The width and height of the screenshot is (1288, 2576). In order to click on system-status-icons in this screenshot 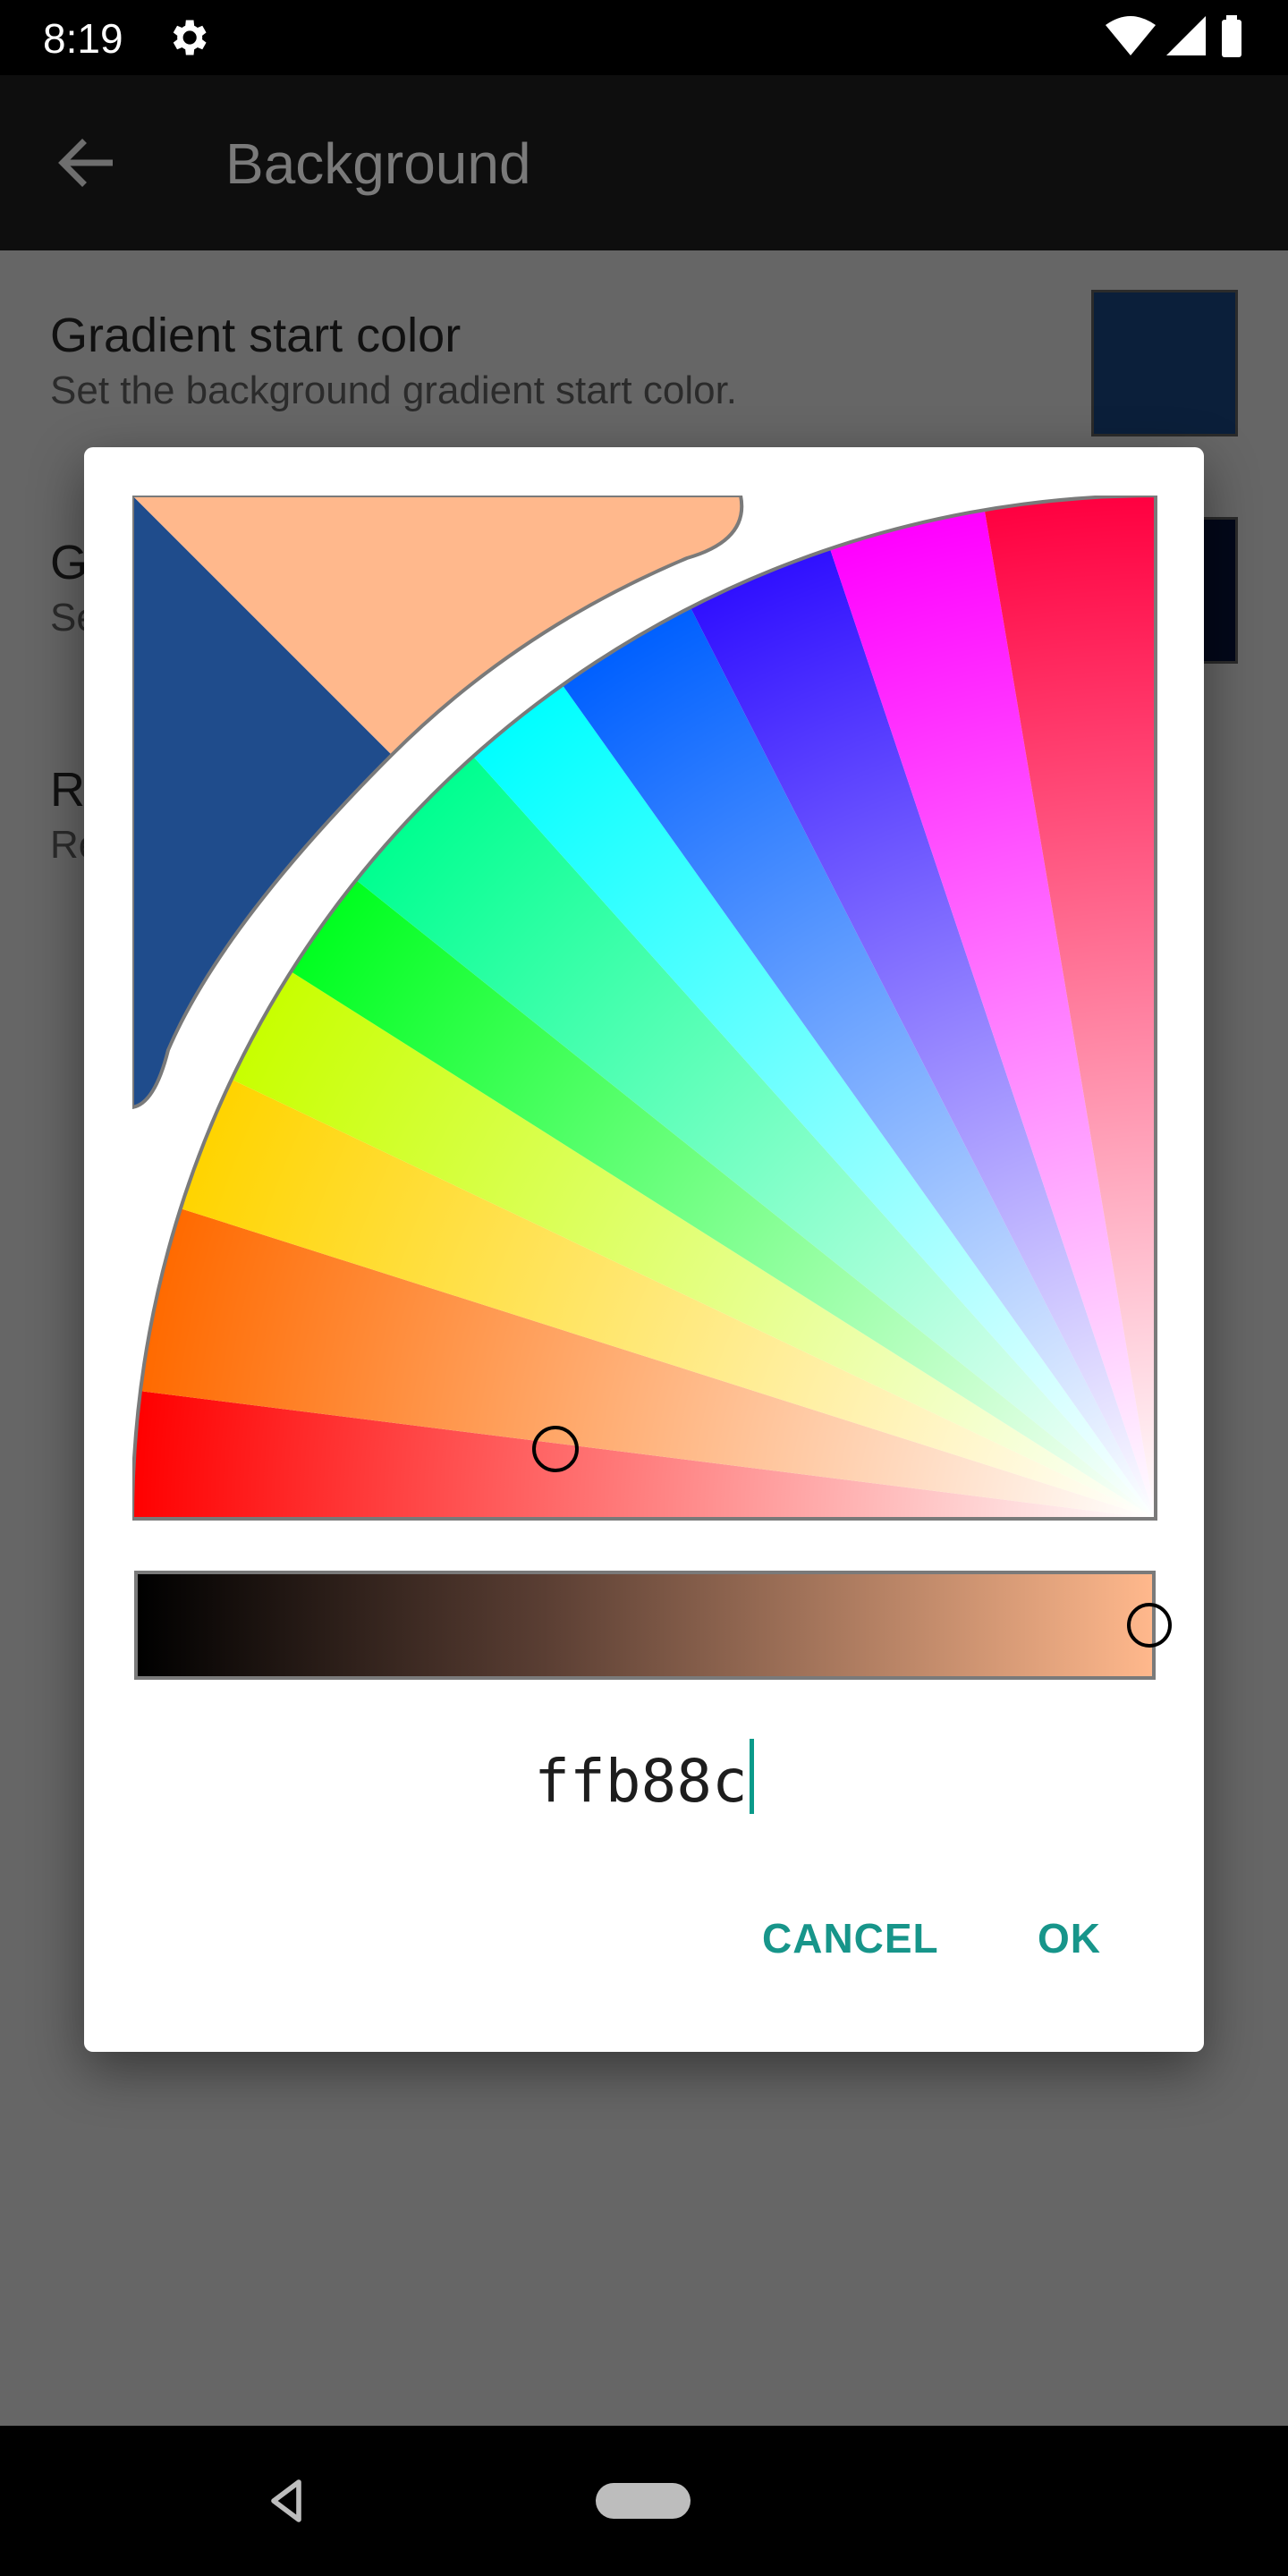, I will do `click(1173, 36)`.